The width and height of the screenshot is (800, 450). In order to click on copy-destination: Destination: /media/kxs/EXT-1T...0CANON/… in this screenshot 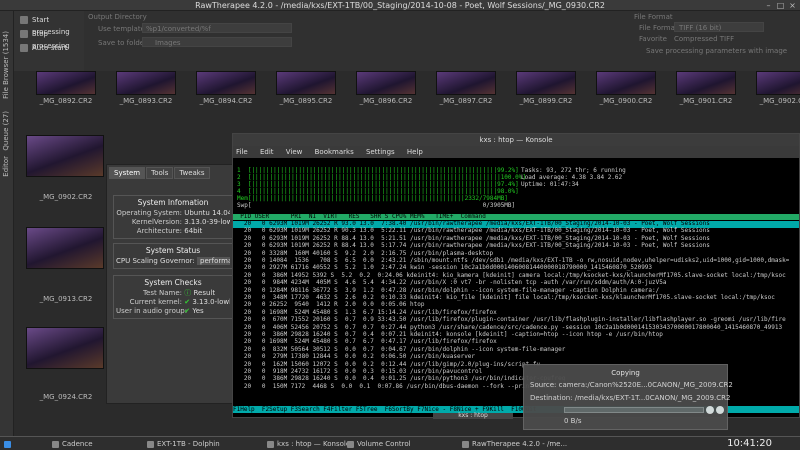, I will do `click(630, 398)`.